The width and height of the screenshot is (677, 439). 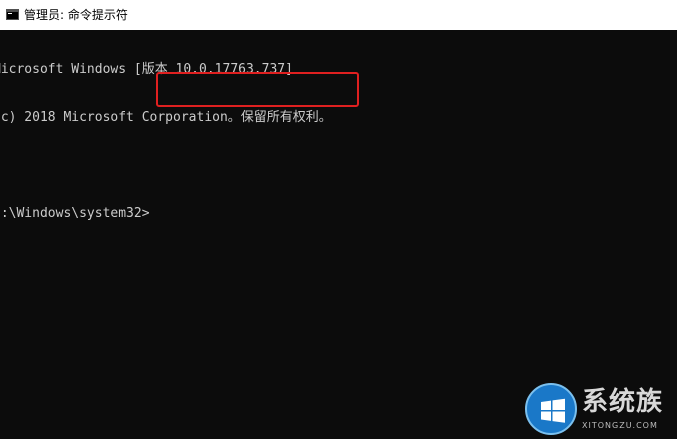 I want to click on console-line-copyright: (c) 2018 Microsoft Corporation。保留所有权利。, so click(x=166, y=117).